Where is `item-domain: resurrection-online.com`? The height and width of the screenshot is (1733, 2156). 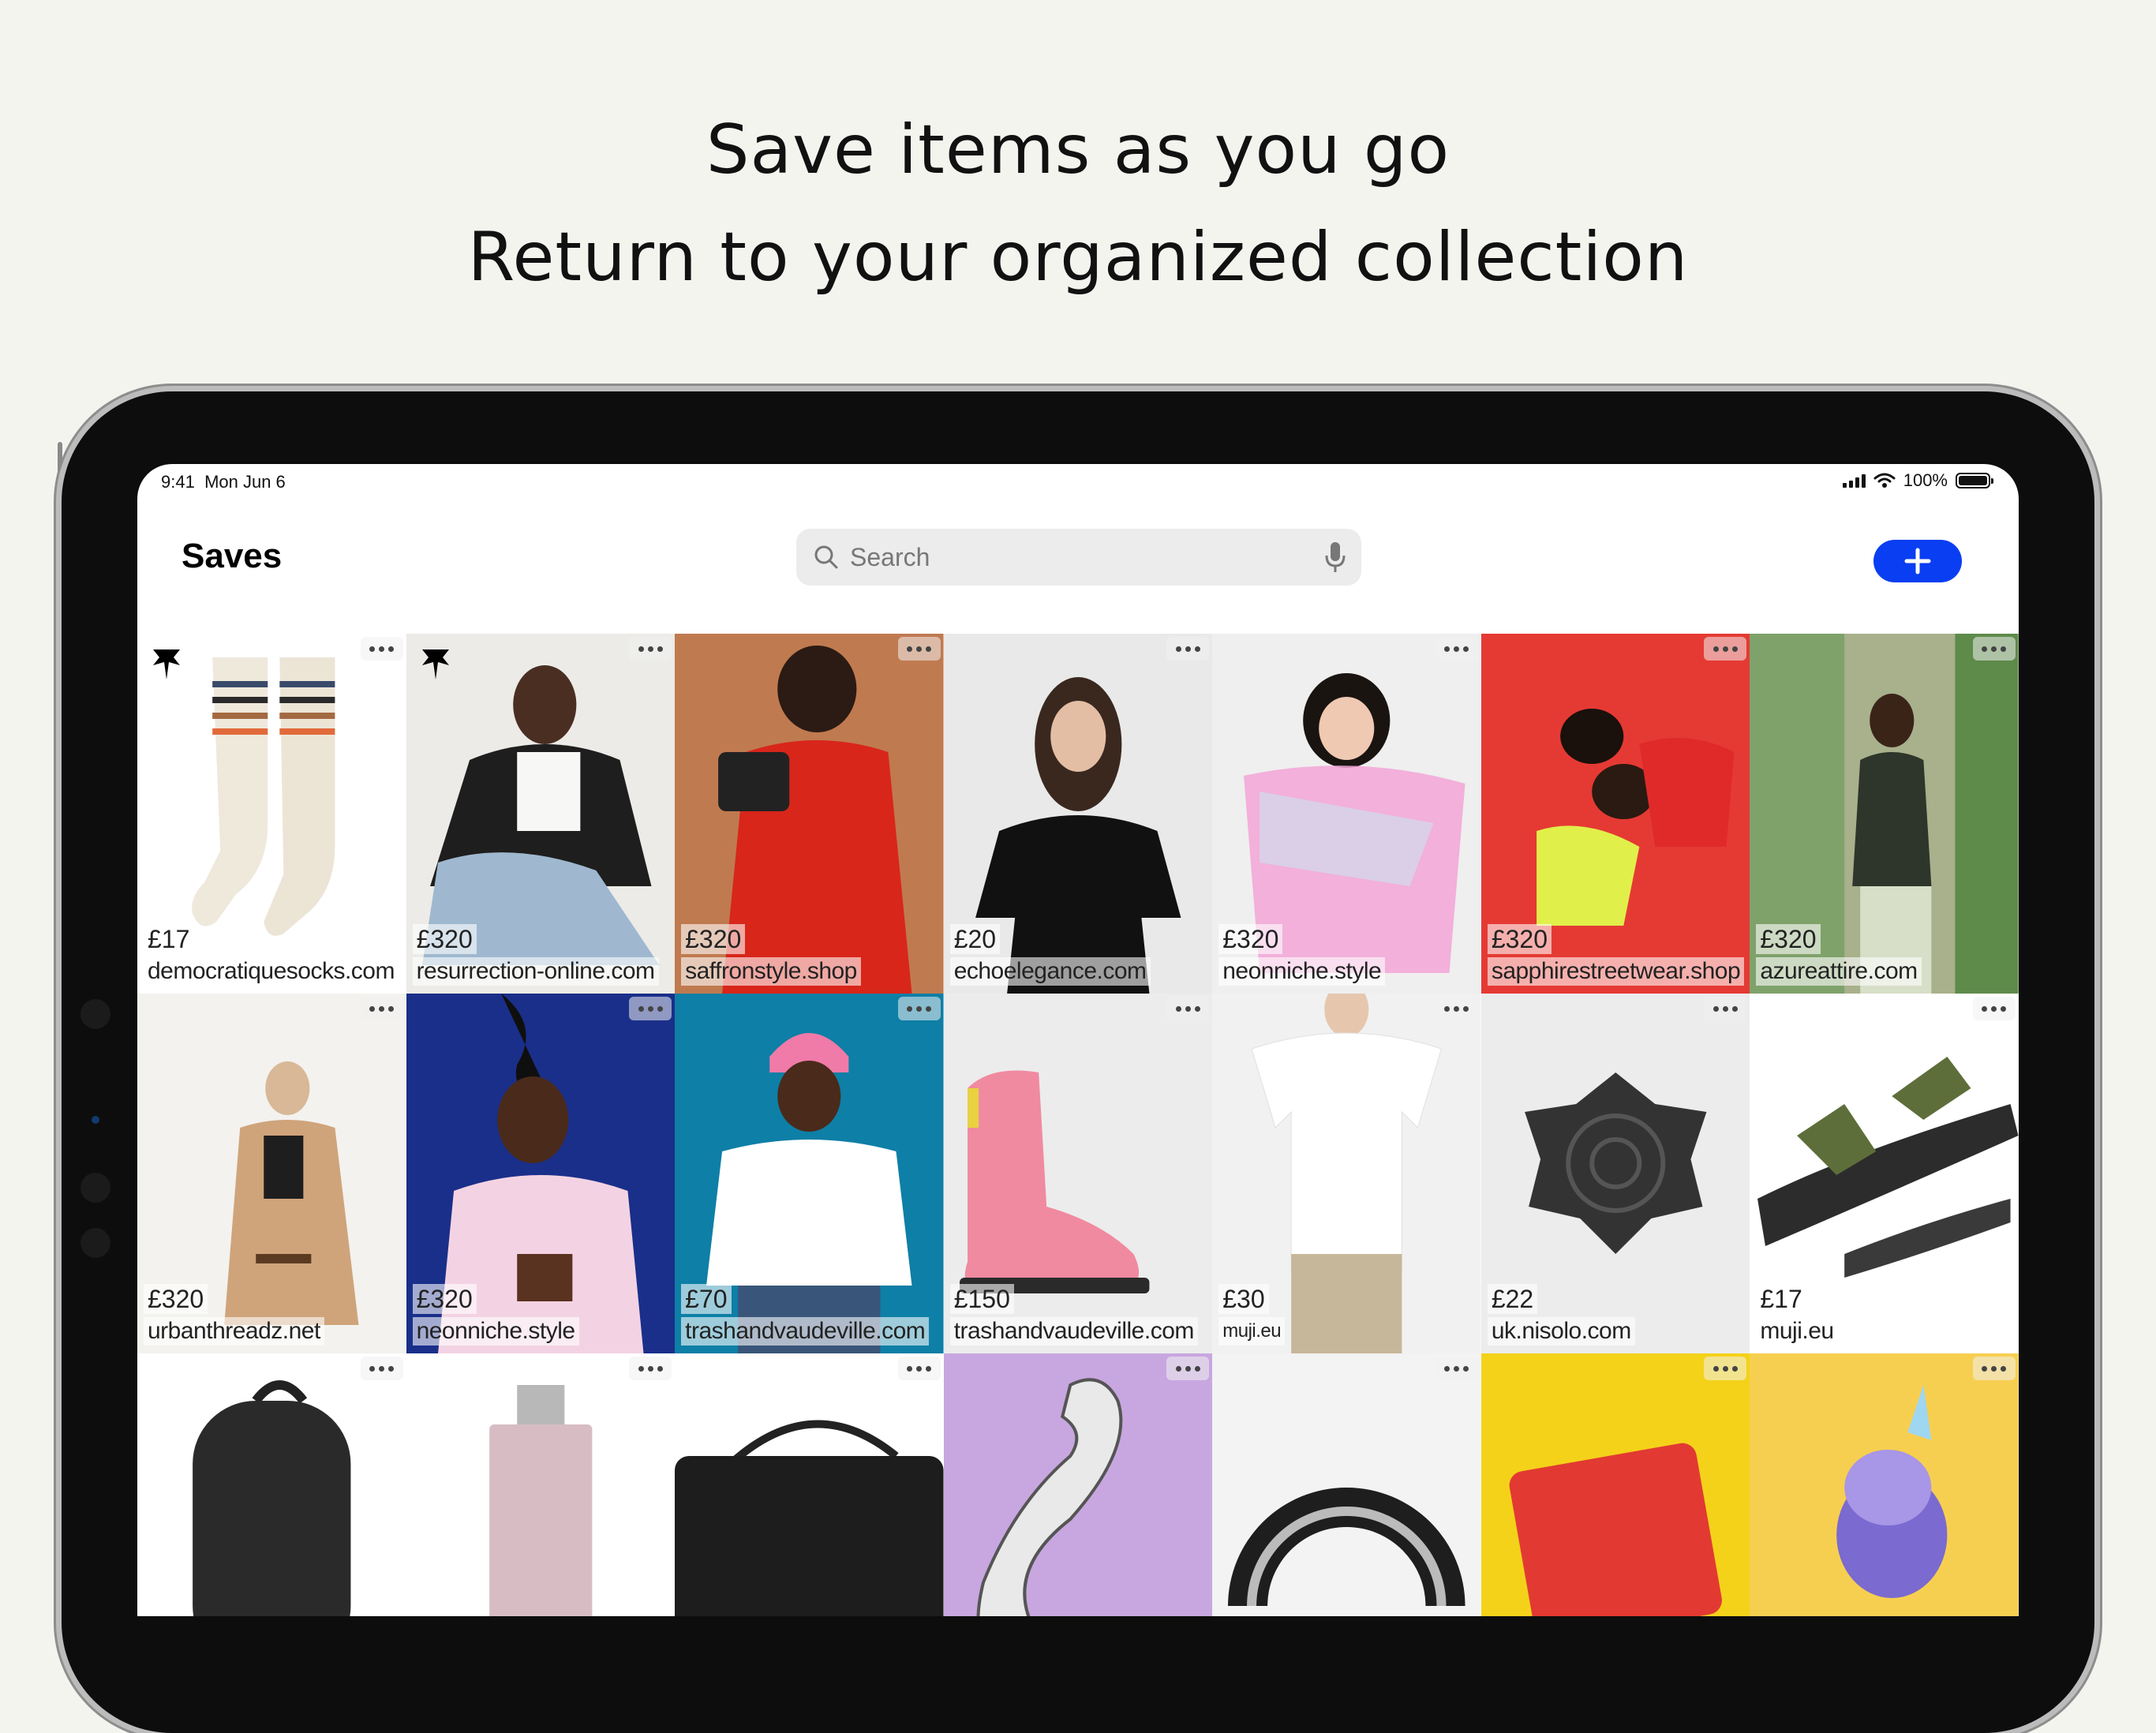 item-domain: resurrection-online.com is located at coordinates (535, 971).